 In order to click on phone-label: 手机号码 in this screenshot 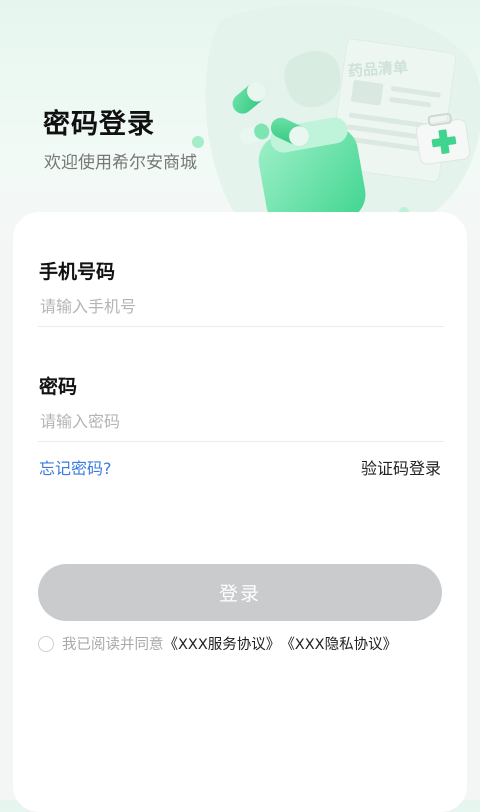, I will do `click(77, 272)`.